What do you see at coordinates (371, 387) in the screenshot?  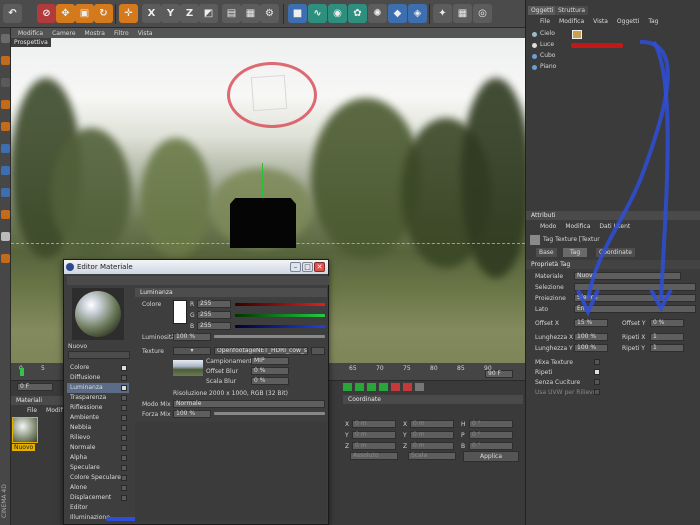 I see `play-icon` at bounding box center [371, 387].